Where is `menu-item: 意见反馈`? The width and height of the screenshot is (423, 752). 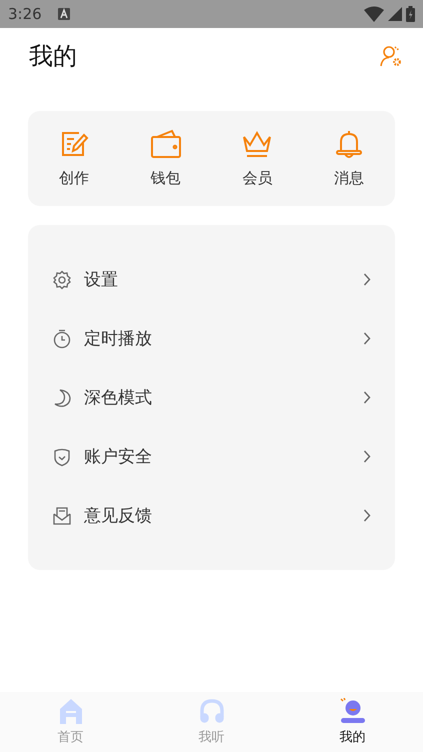
menu-item: 意见反馈 is located at coordinates (211, 515).